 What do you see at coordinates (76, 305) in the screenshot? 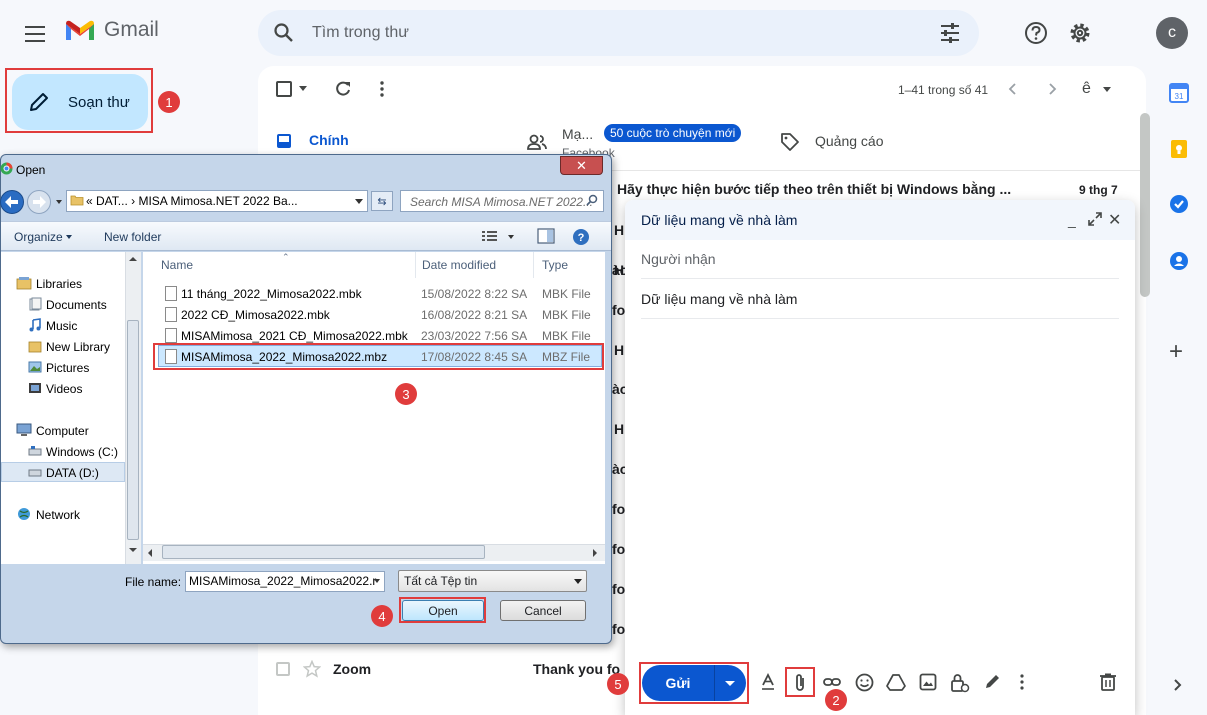
I see `nav-documents: Documents` at bounding box center [76, 305].